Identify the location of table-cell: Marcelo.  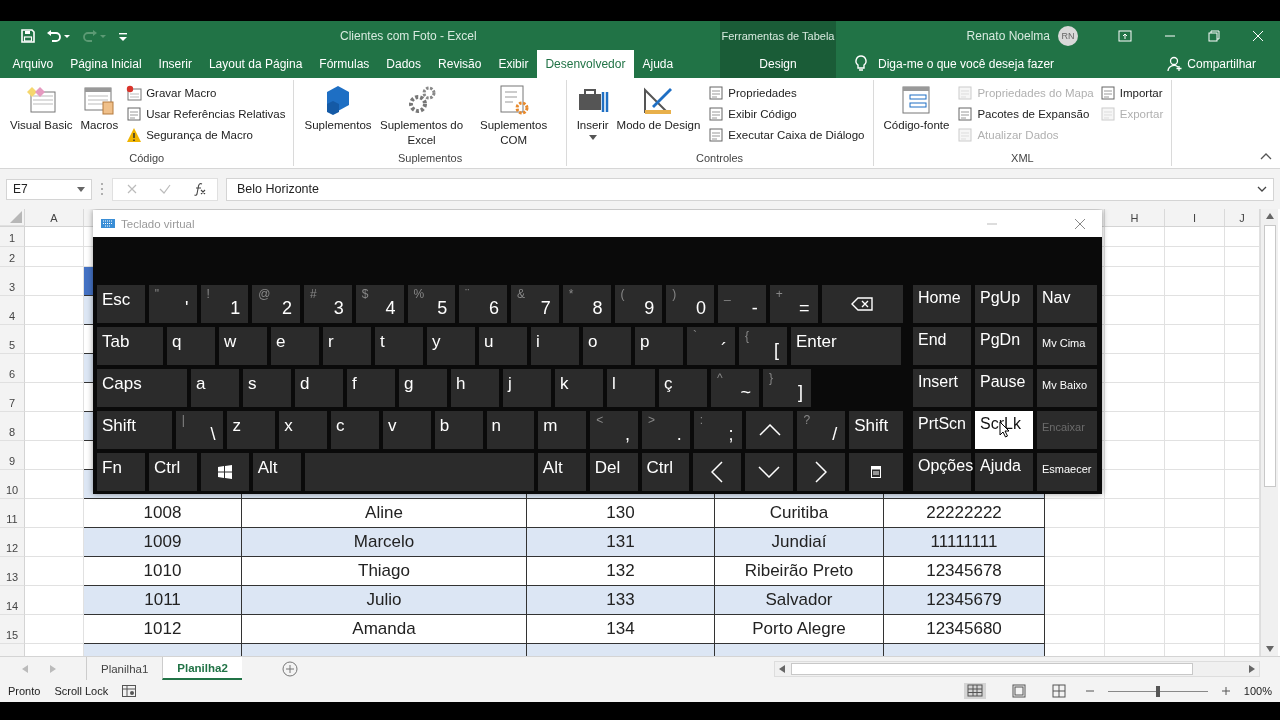
(384, 542).